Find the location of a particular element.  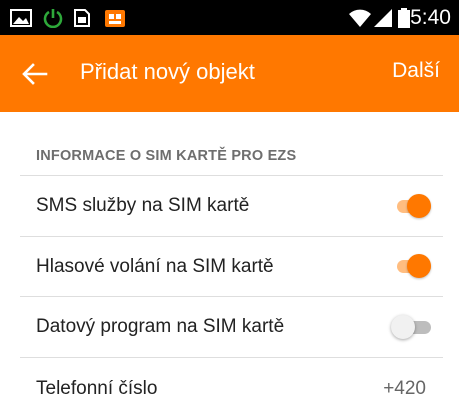

list-item-voice: Hlasové volání na SIM kartě is located at coordinates (229, 267).